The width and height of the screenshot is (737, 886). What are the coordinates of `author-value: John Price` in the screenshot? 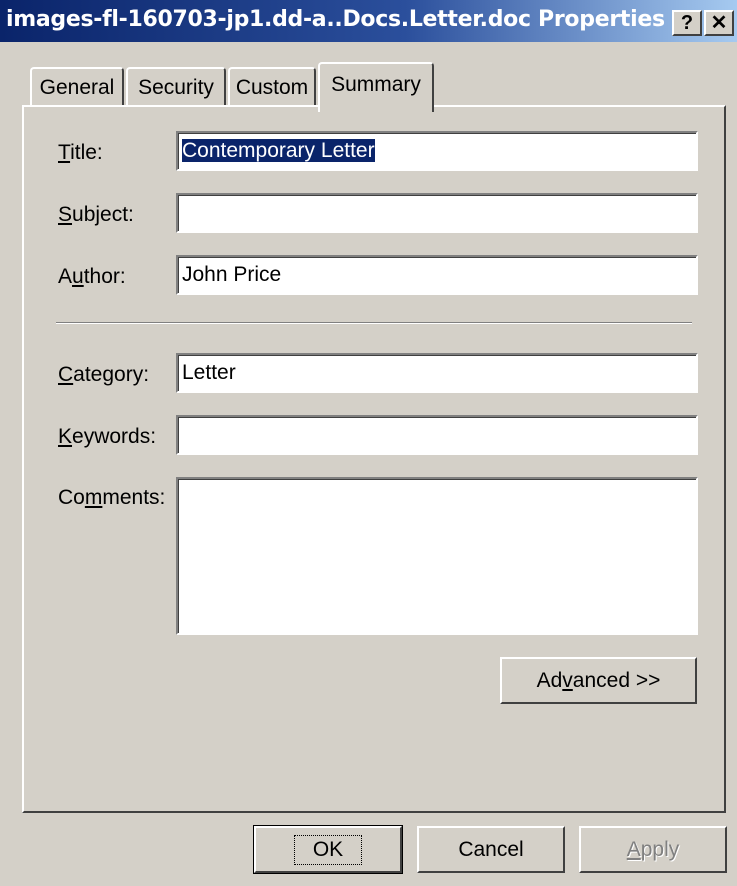 It's located at (232, 274).